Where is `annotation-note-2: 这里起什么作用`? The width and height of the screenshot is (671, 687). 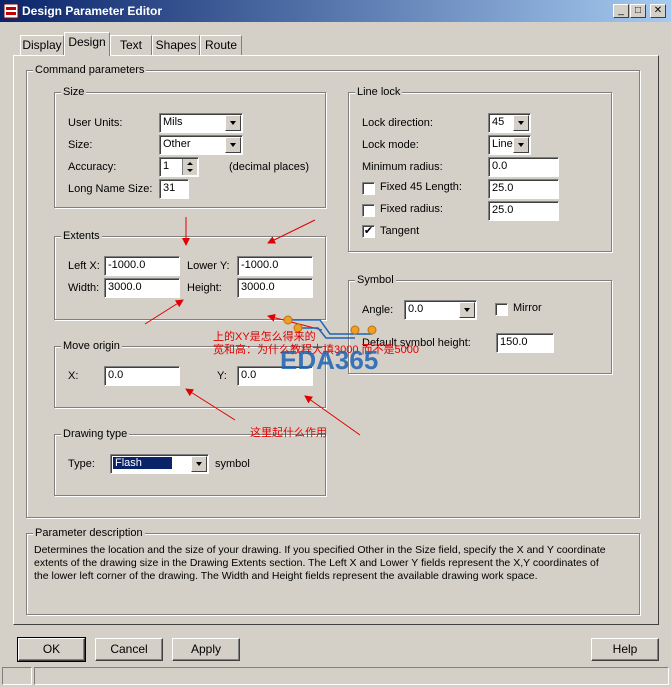 annotation-note-2: 这里起什么作用 is located at coordinates (288, 433).